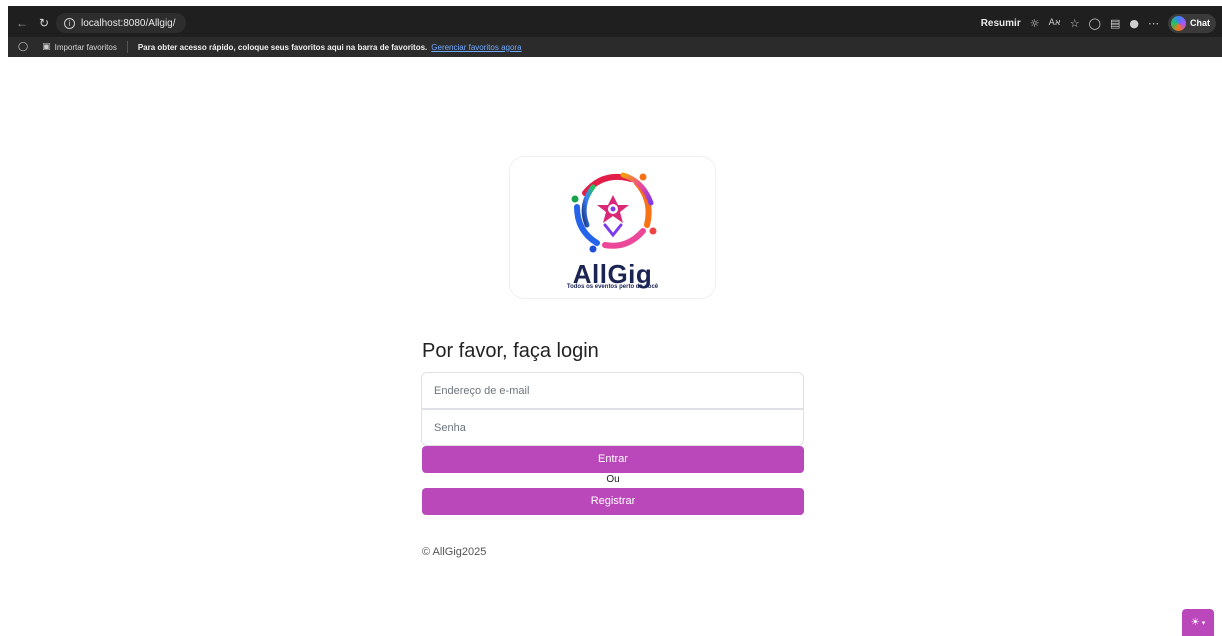  Describe the element at coordinates (476, 47) in the screenshot. I see `manage-favorites-link: Gerenciar favoritos agora` at that location.